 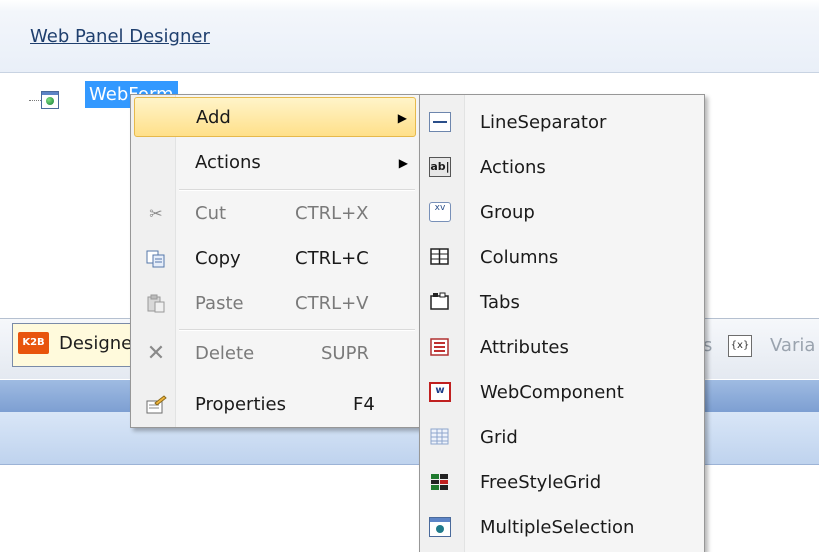 I want to click on submenu-item-freestylegrid-label: FreeStyleGrid, so click(x=541, y=482).